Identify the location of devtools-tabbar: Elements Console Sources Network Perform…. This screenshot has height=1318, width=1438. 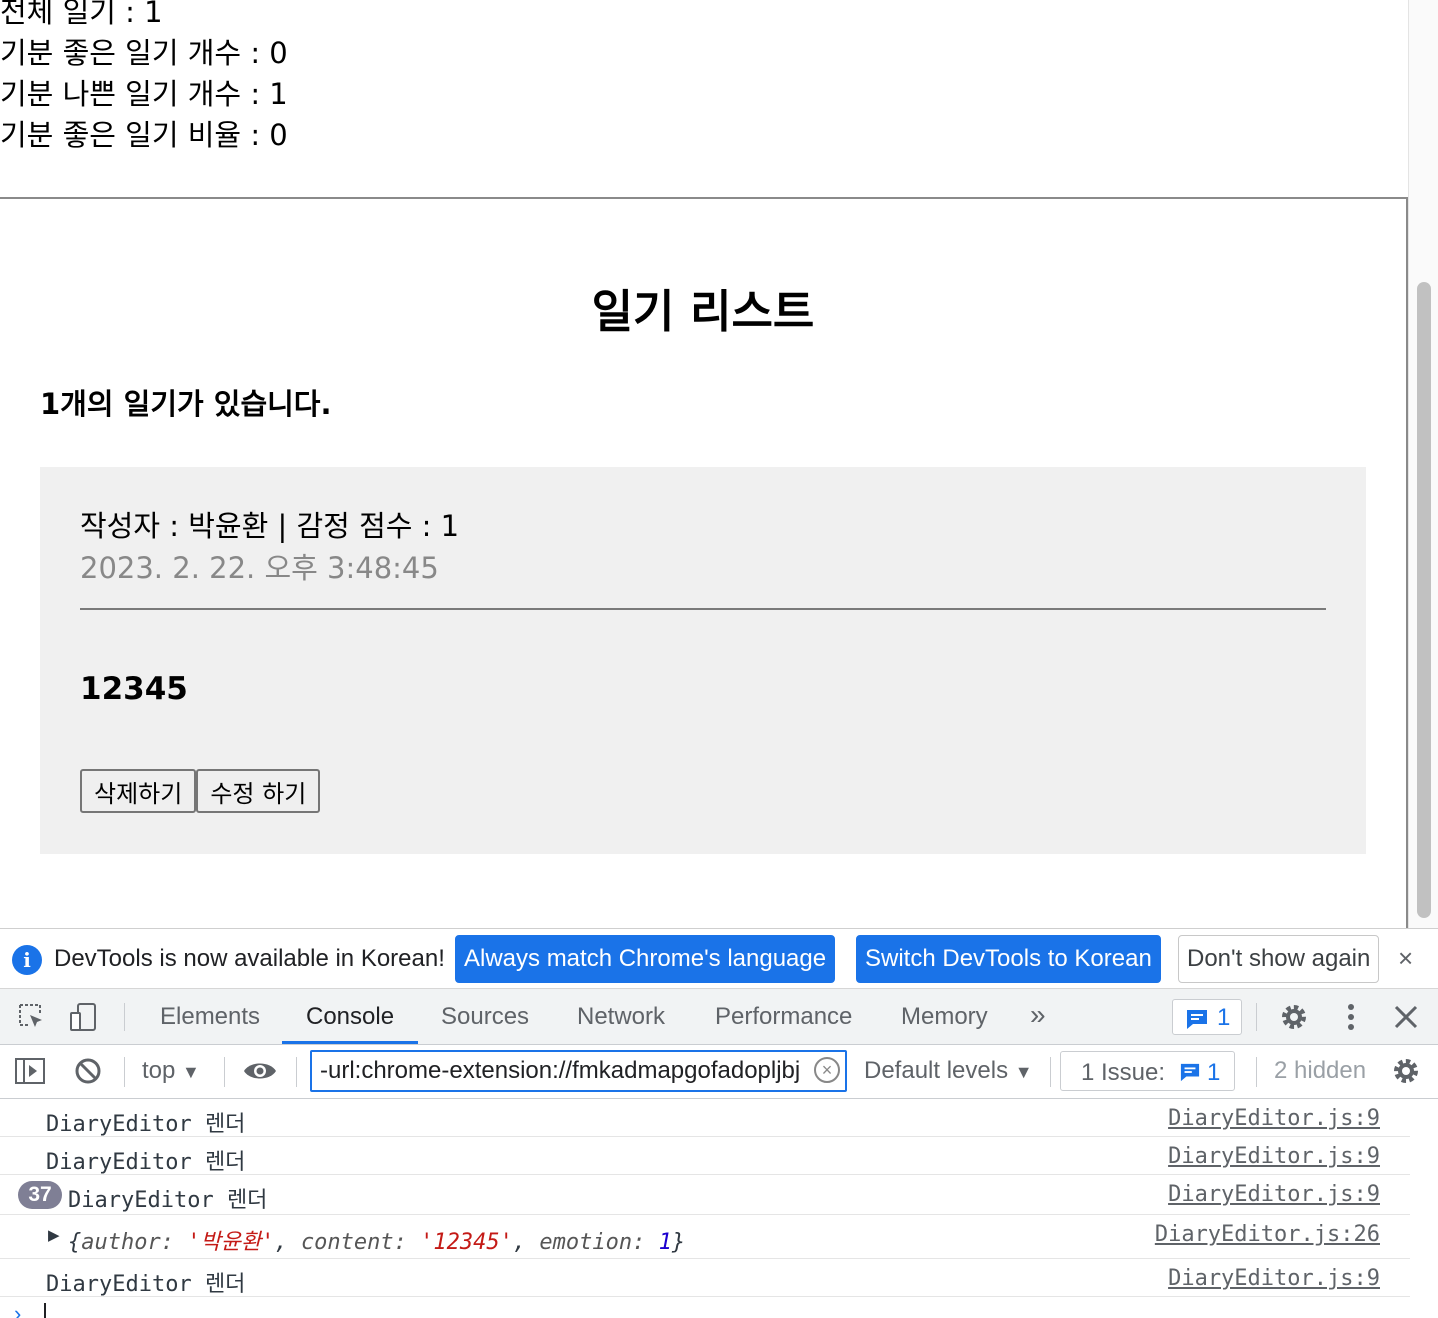
(719, 1017).